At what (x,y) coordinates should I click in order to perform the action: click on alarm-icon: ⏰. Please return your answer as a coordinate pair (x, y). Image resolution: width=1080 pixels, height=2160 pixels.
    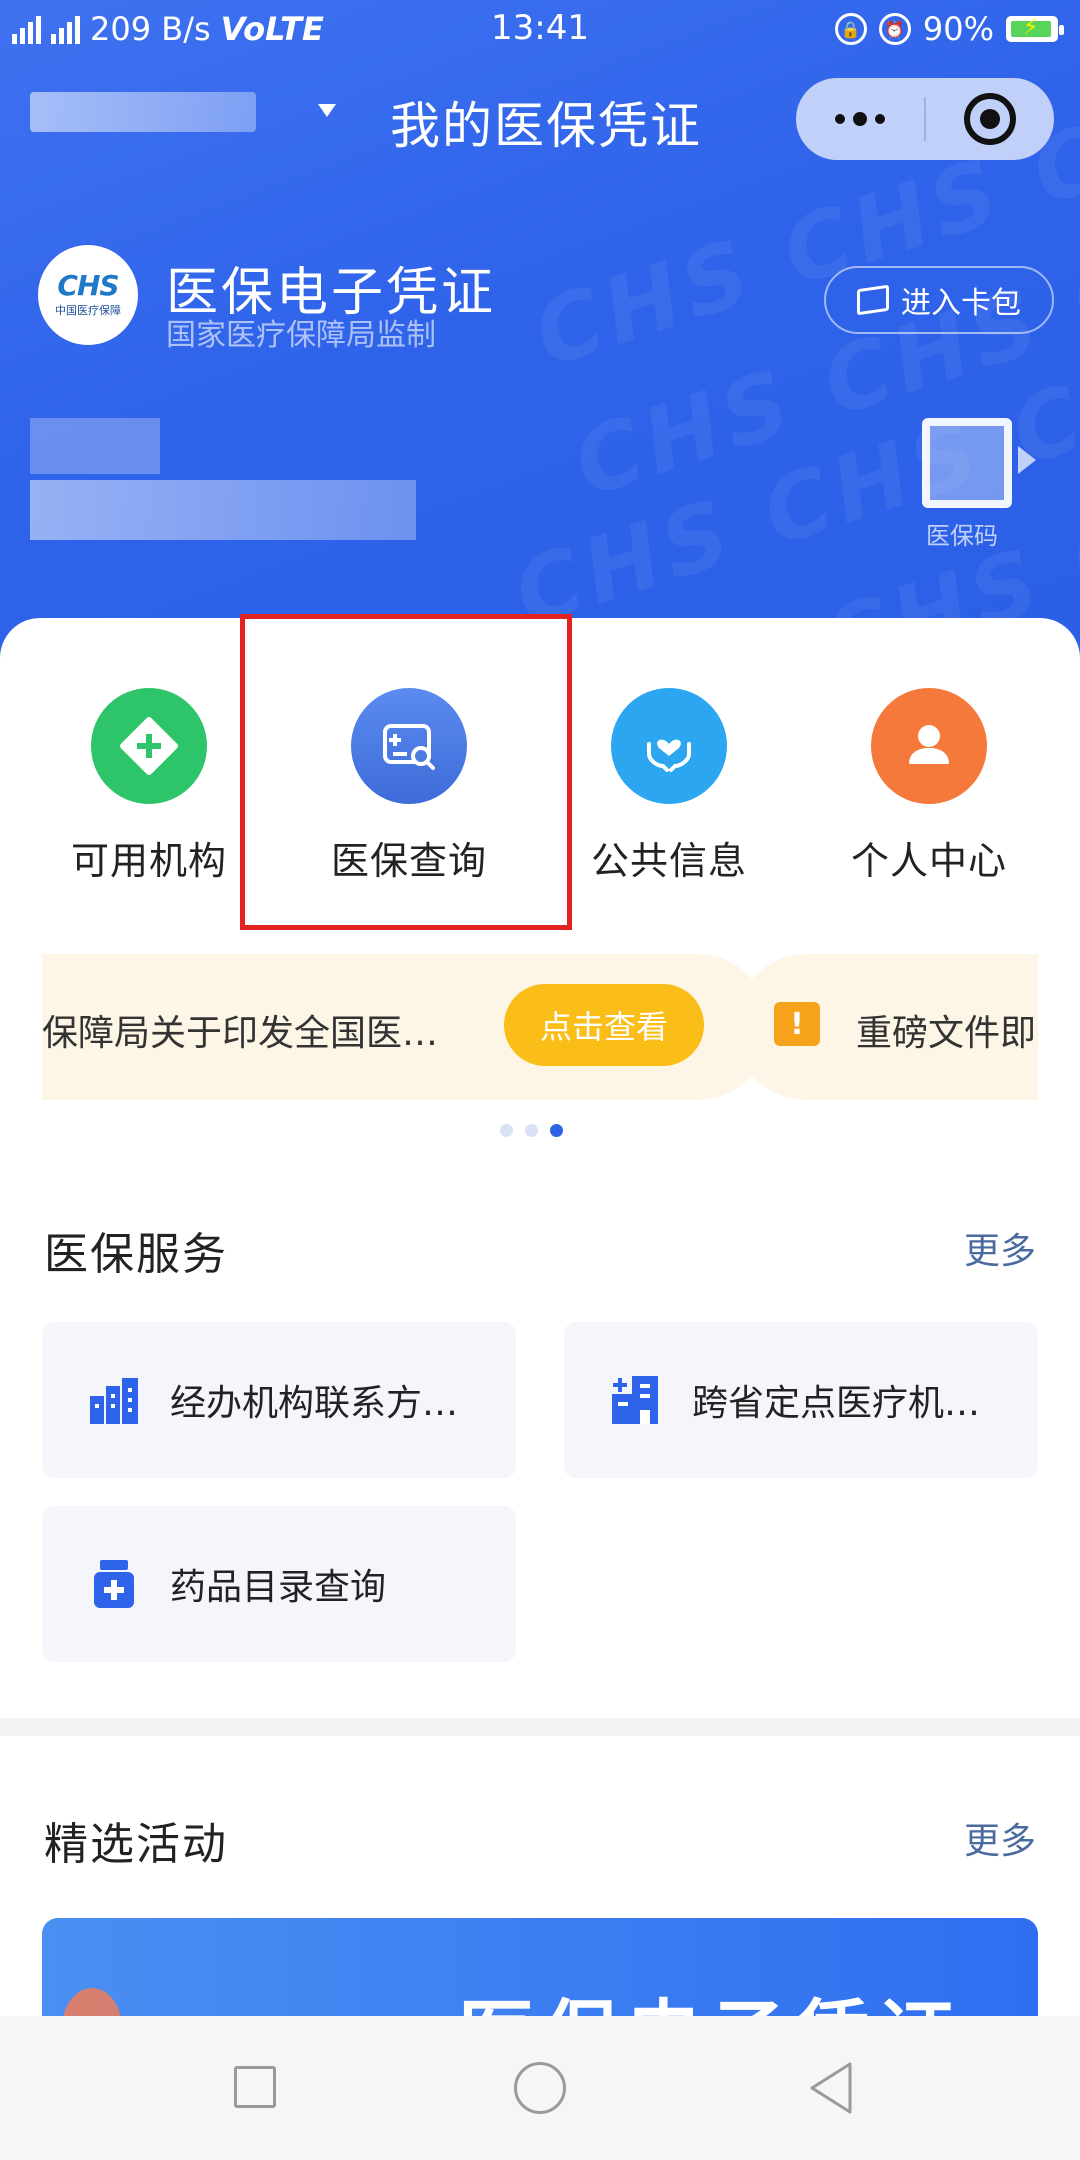
    Looking at the image, I should click on (894, 29).